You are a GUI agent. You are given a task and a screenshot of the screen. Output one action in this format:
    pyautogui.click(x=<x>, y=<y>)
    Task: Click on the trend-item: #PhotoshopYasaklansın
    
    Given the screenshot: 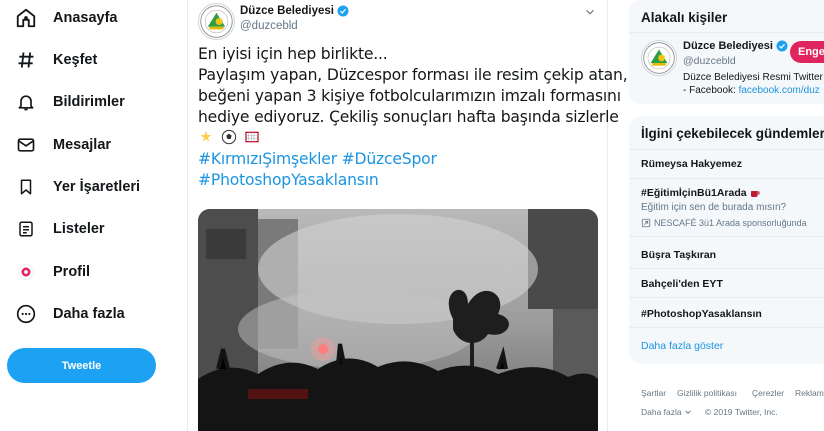 What is the action you would take?
    pyautogui.click(x=701, y=314)
    